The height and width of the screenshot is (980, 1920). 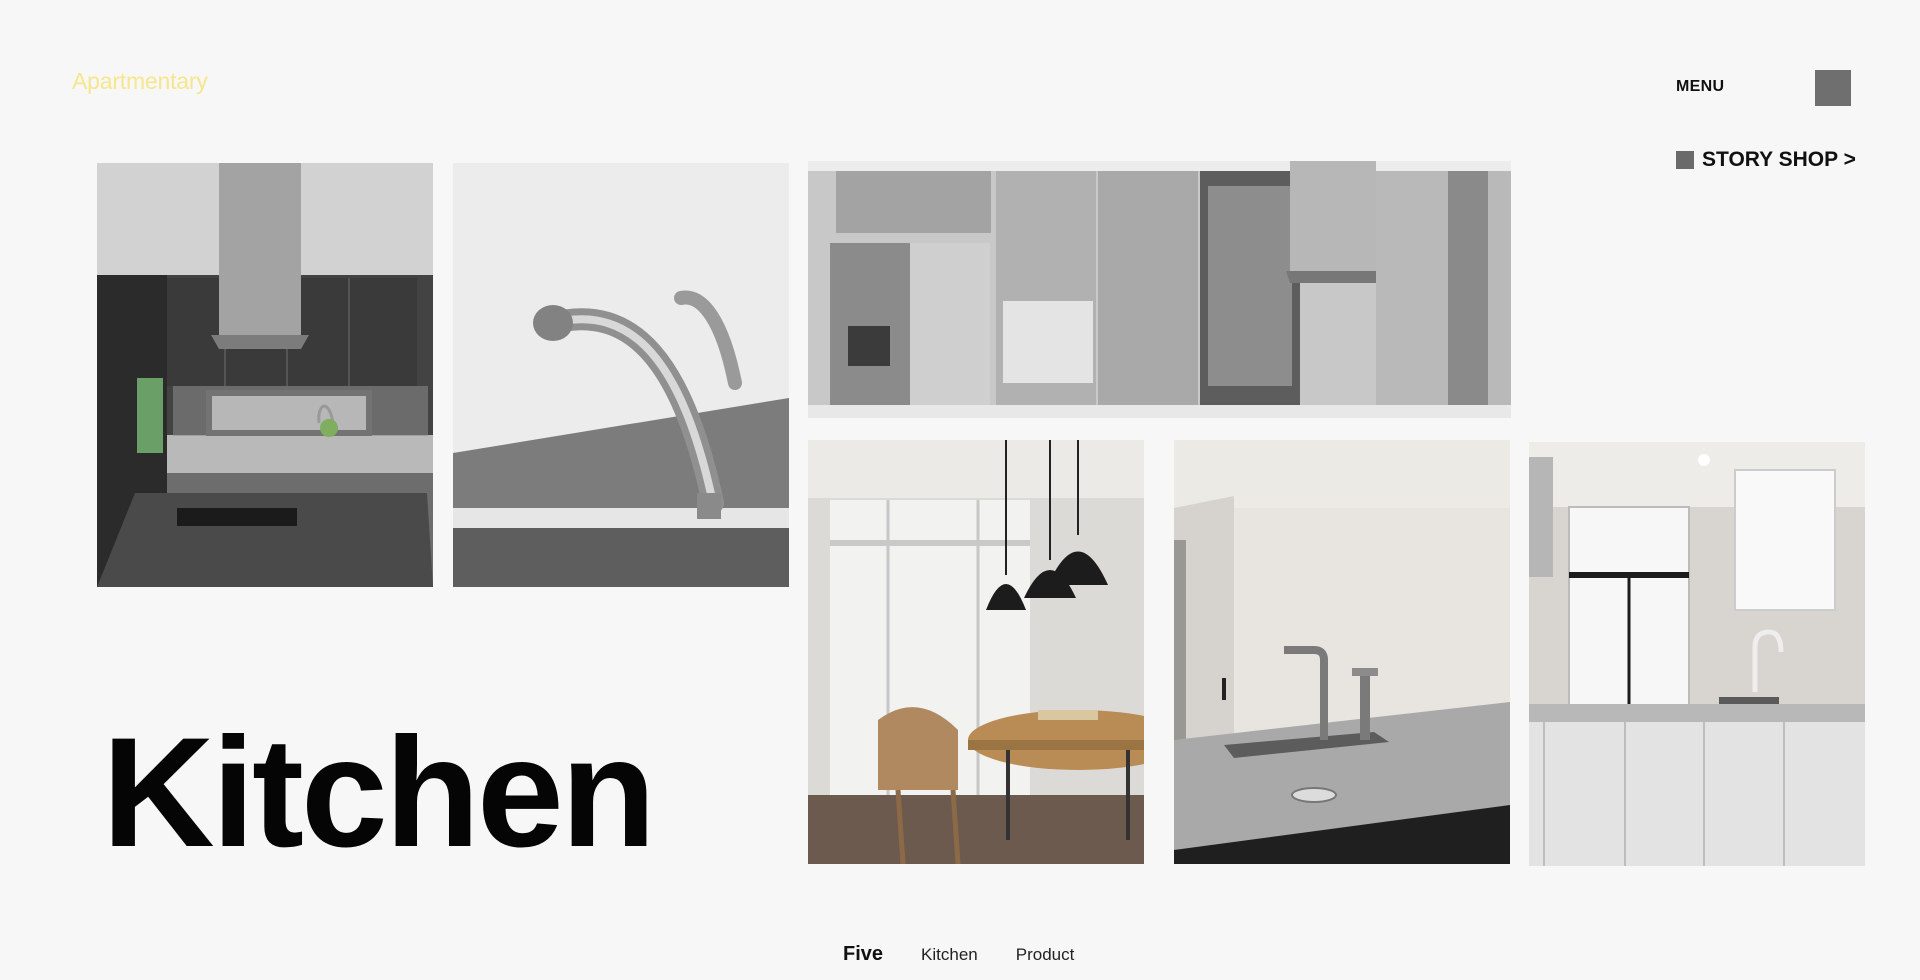 I want to click on kitchen-island-hood-photo, so click(x=265, y=375).